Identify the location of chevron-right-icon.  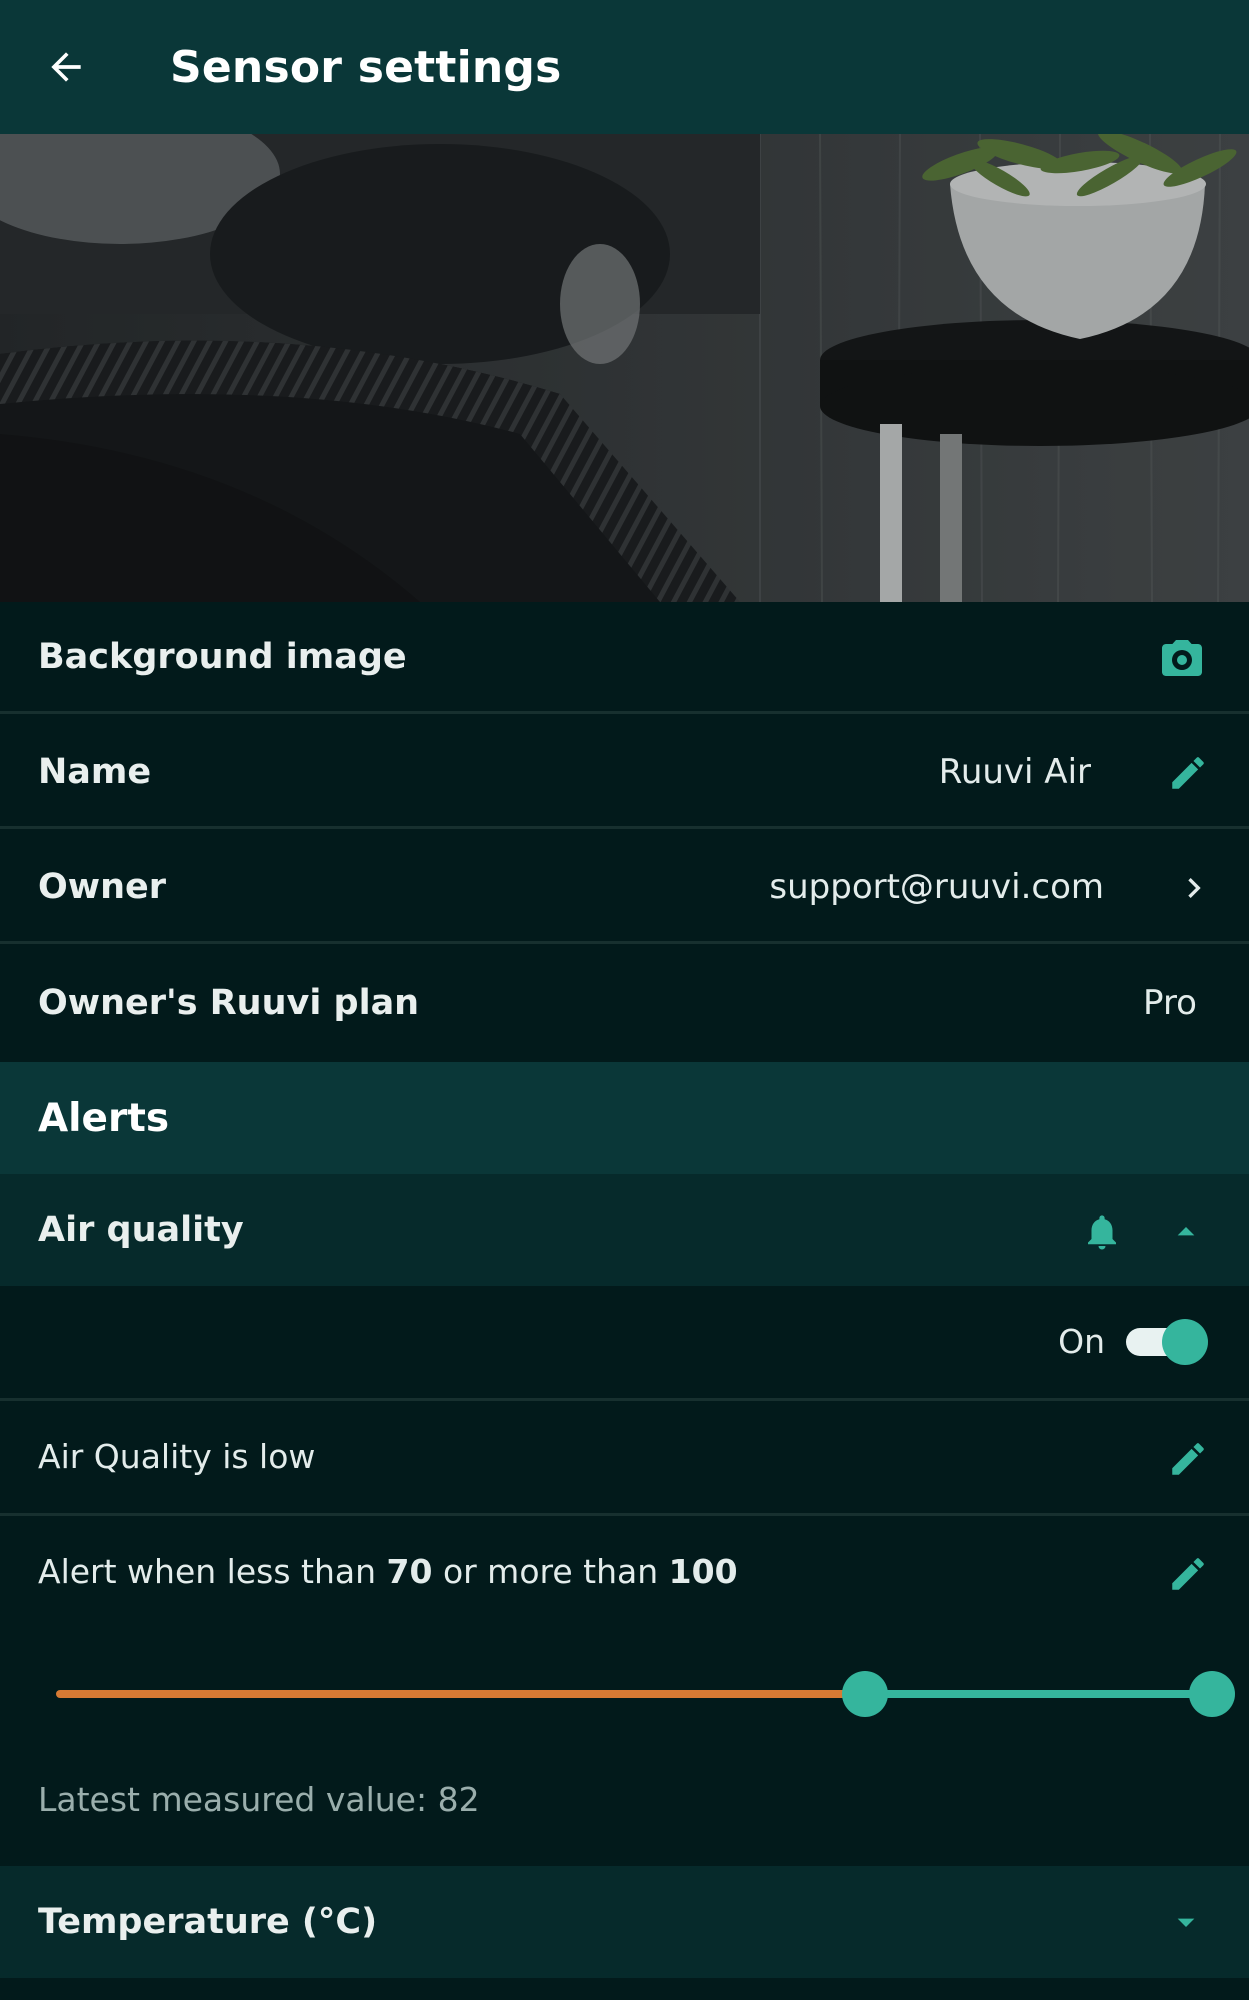
(1194, 888).